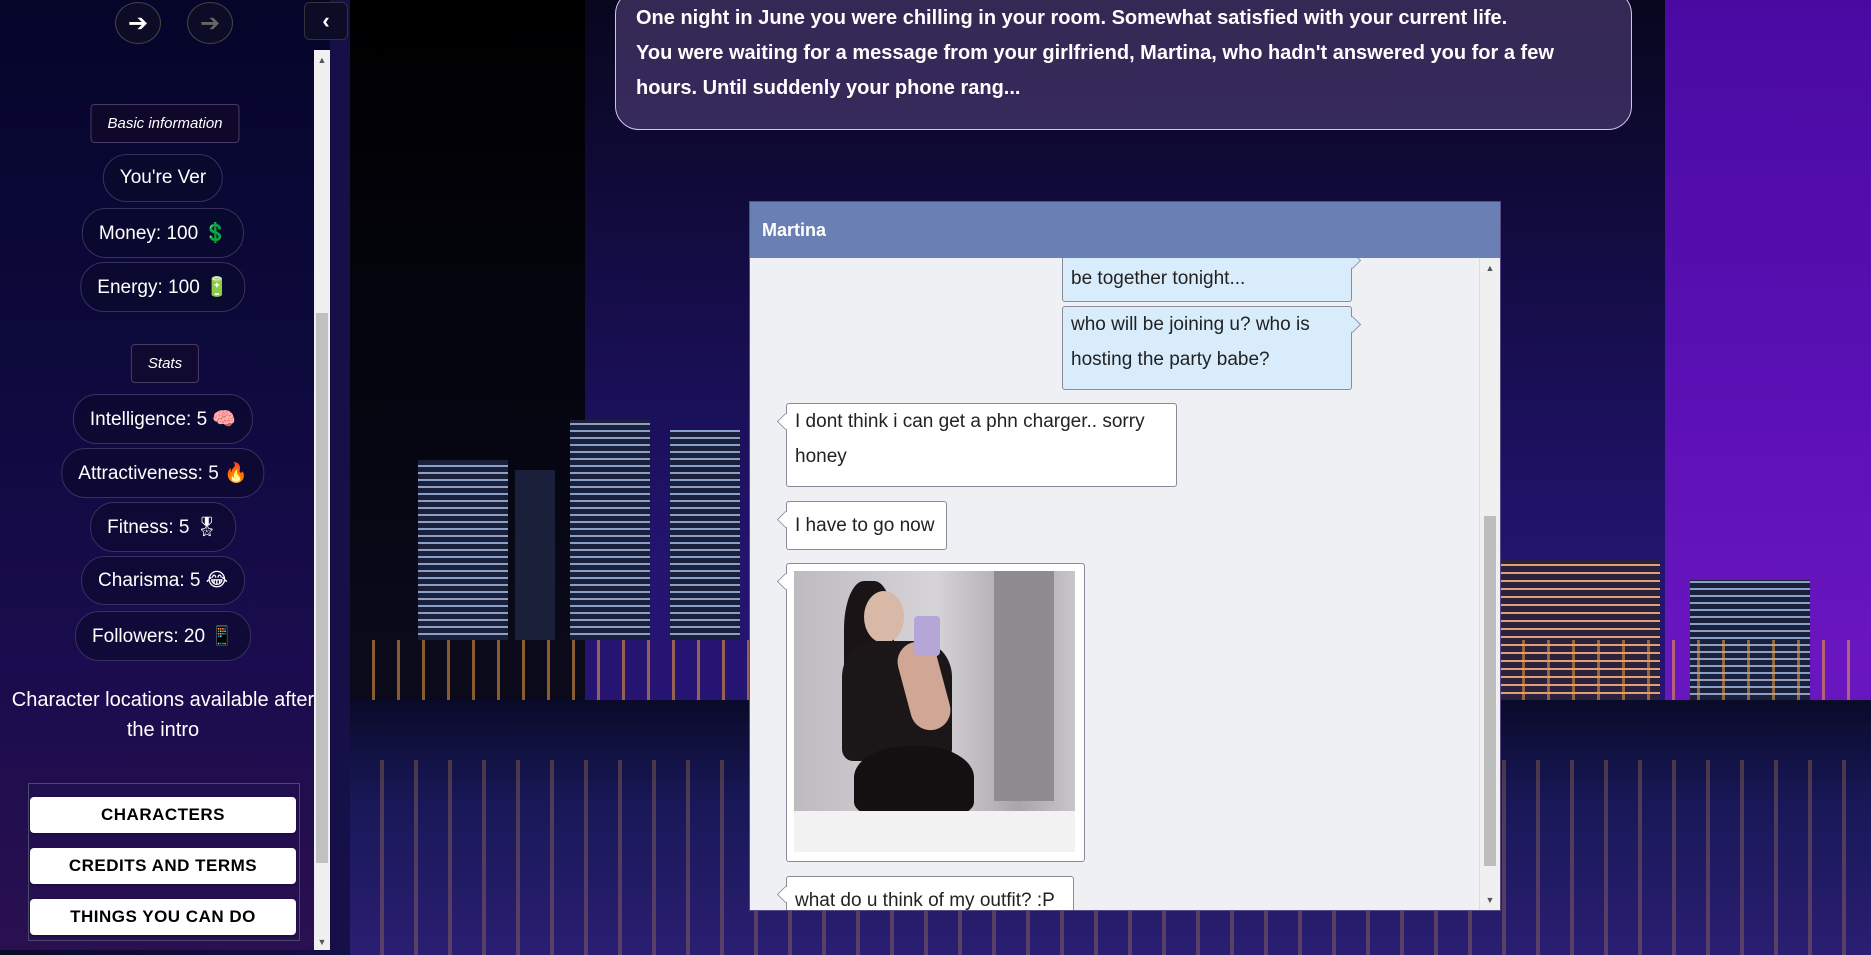 The width and height of the screenshot is (1871, 955). Describe the element at coordinates (1125, 230) in the screenshot. I see `chat-header: Martina` at that location.